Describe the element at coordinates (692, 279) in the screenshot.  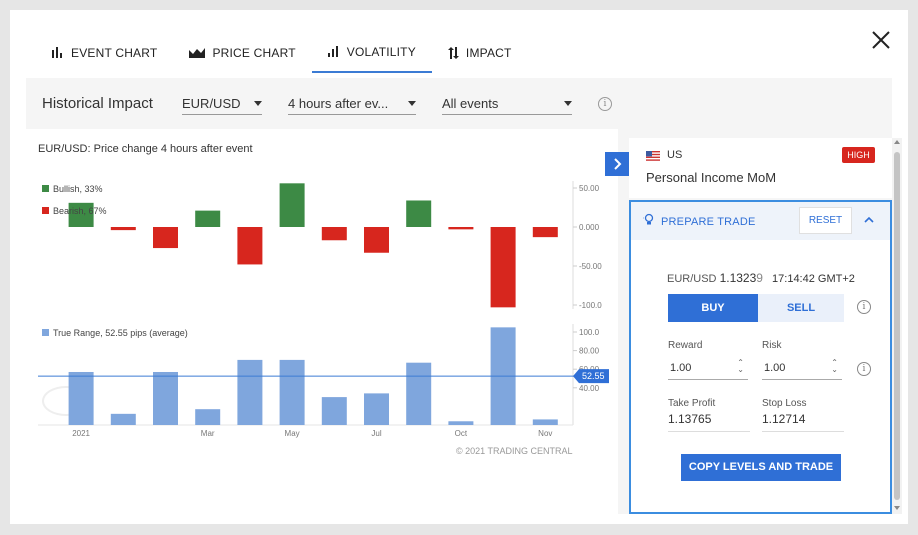
I see `quote-pair: EUR/USD` at that location.